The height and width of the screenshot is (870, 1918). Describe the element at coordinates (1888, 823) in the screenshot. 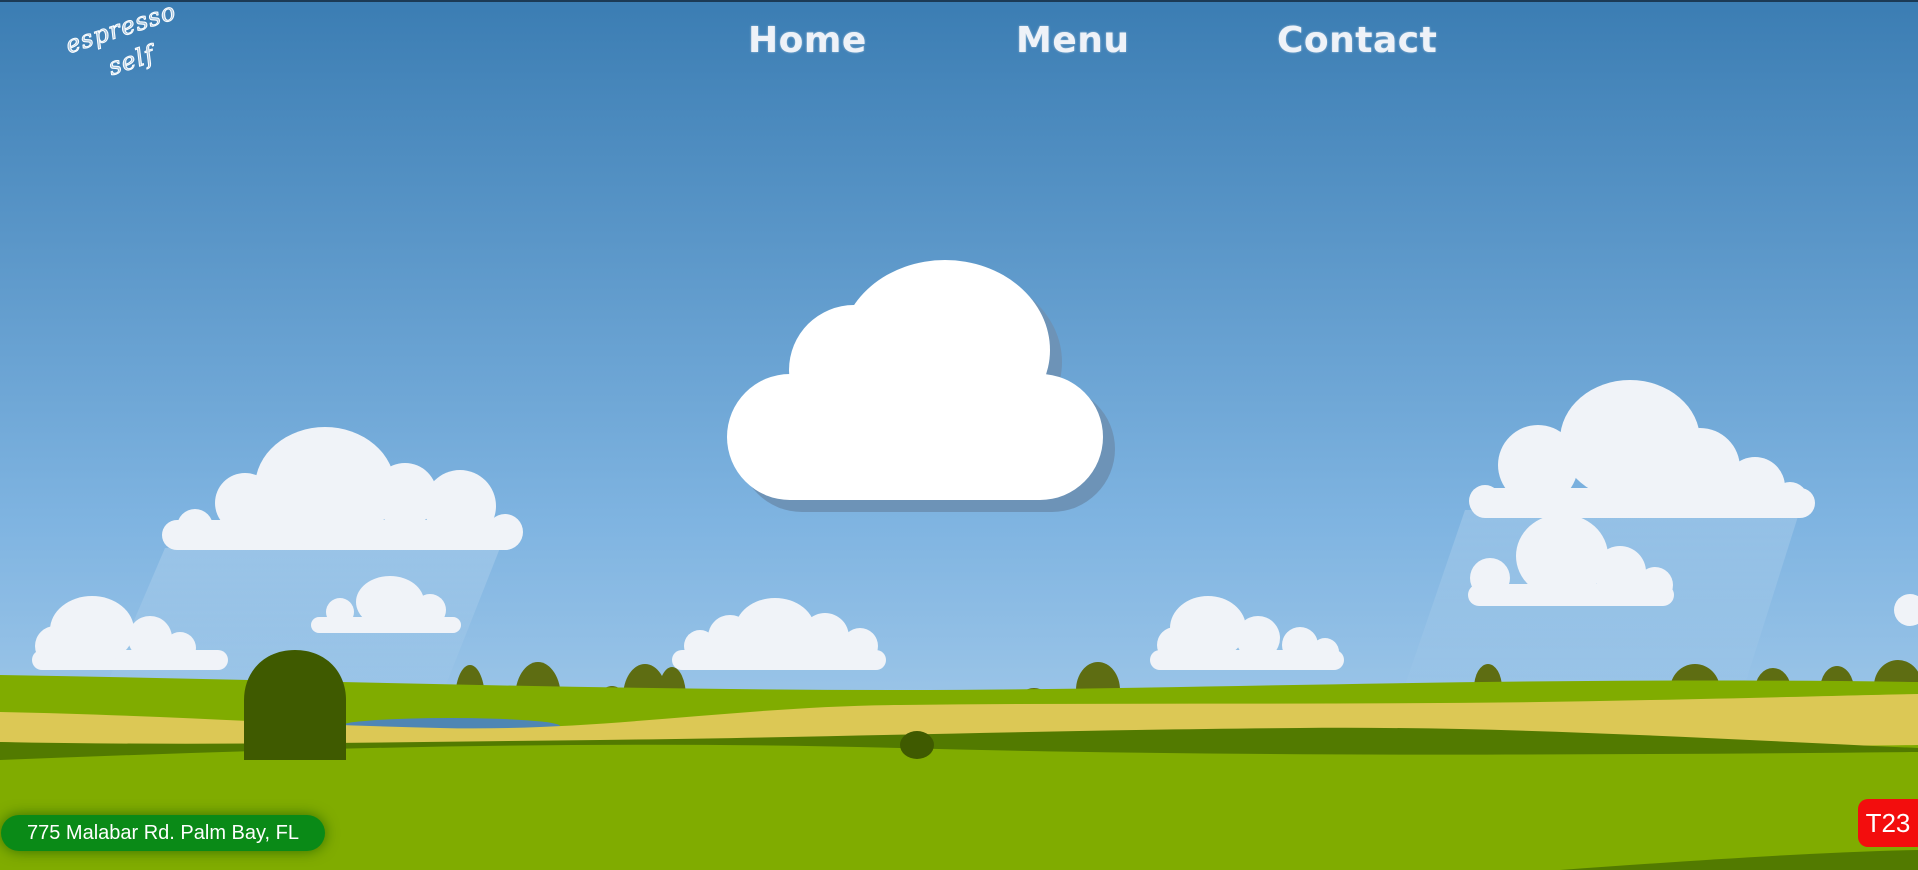

I see `corner-badge: T23` at that location.